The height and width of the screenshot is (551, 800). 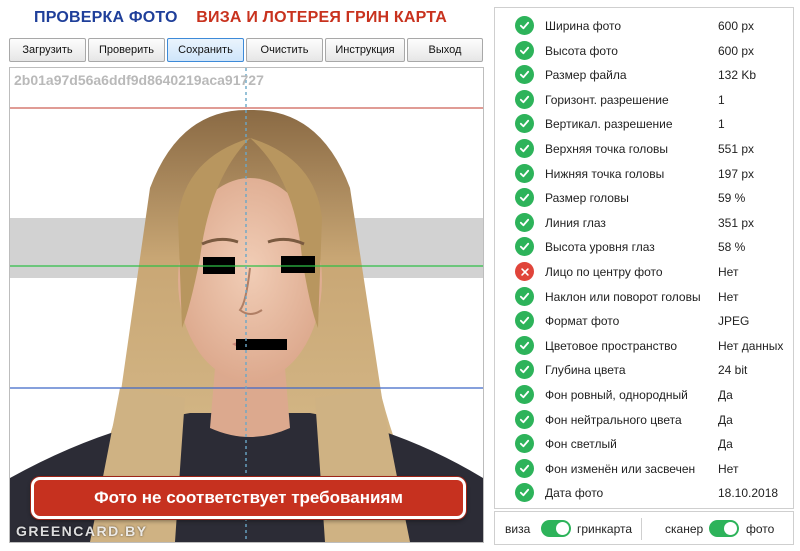 I want to click on check-label: Размер головы, so click(x=587, y=198).